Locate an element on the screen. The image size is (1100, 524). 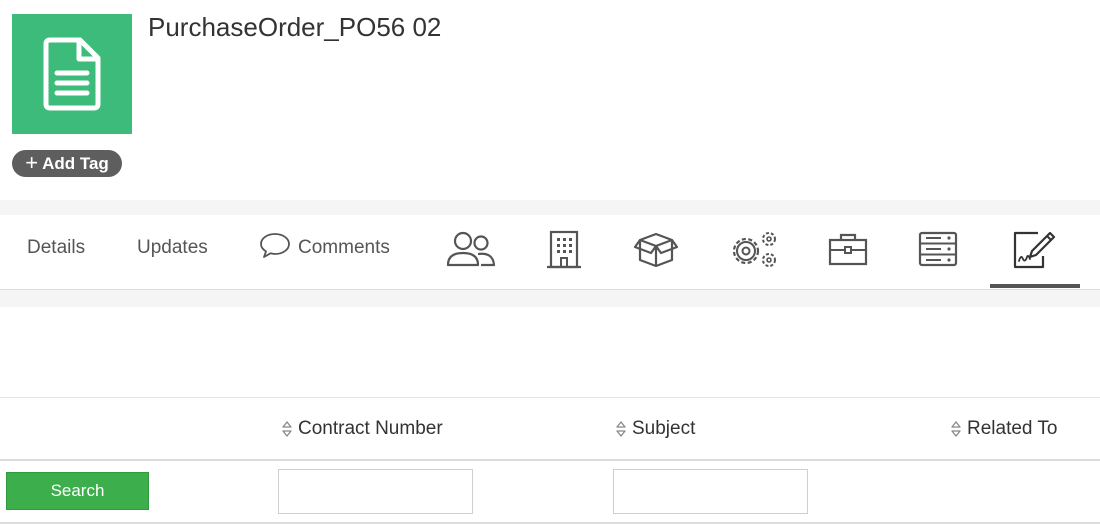
add-tag-label: Add Tag is located at coordinates (75, 163).